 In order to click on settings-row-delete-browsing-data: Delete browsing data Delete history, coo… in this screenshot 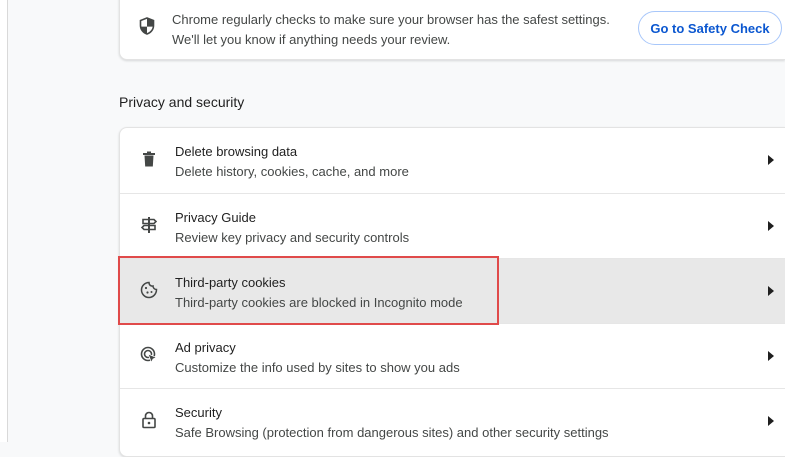, I will do `click(452, 160)`.